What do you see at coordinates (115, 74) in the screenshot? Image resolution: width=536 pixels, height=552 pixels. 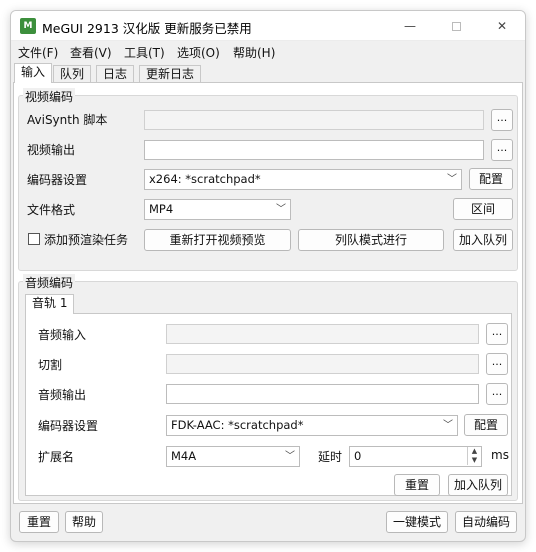 I see `tab-log: 日志` at bounding box center [115, 74].